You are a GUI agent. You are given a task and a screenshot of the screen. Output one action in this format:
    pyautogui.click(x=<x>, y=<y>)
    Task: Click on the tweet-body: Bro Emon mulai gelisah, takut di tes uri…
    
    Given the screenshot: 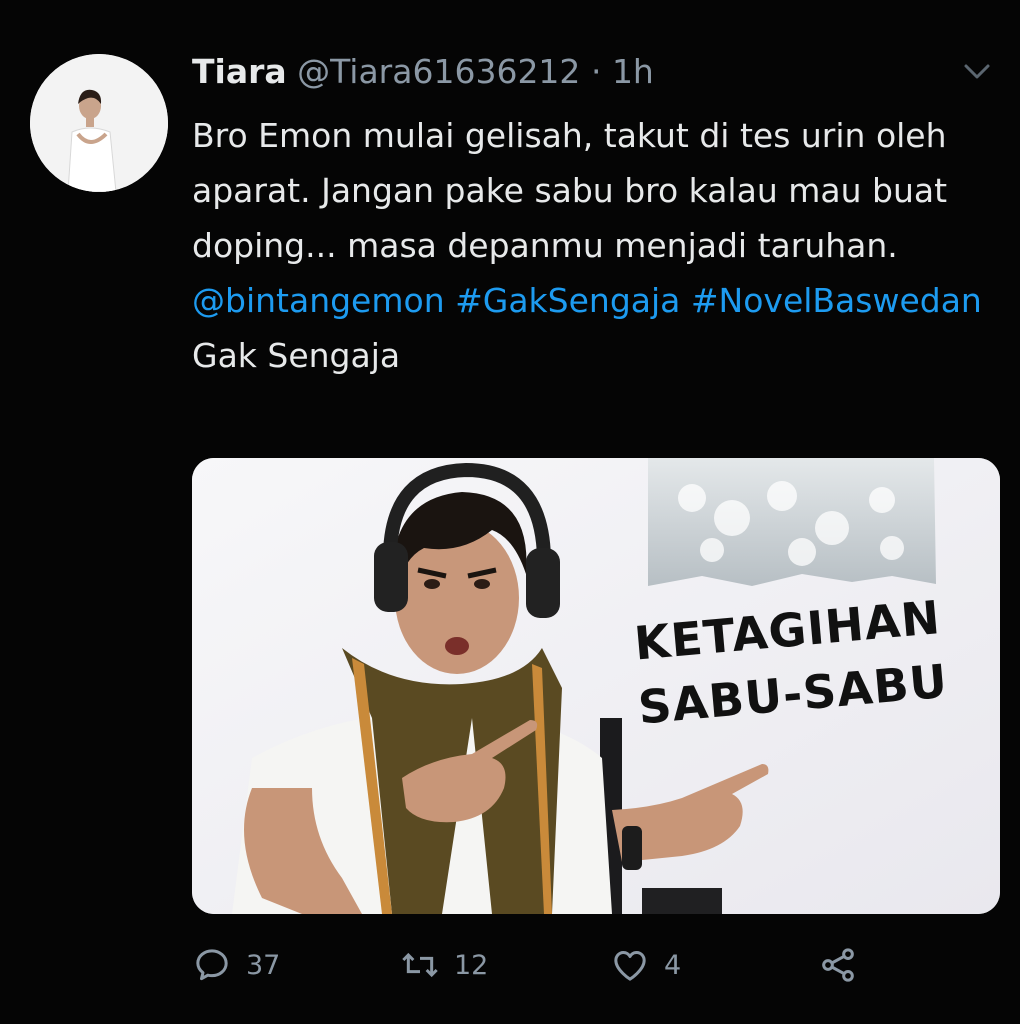 What is the action you would take?
    pyautogui.click(x=570, y=190)
    